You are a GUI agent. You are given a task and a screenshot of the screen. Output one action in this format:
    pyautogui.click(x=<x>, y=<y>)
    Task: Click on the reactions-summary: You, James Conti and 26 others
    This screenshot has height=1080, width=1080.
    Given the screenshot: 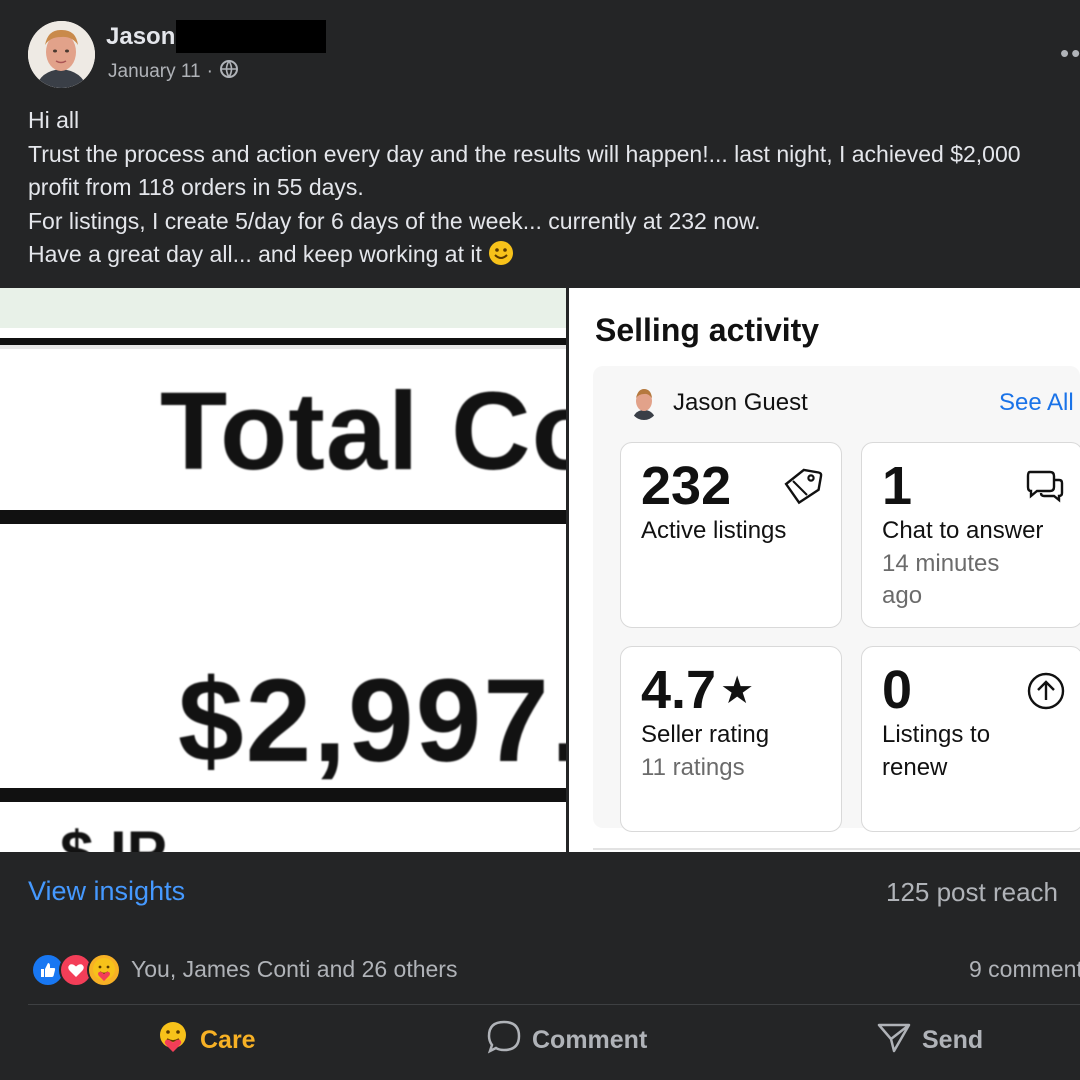 What is the action you would take?
    pyautogui.click(x=294, y=969)
    